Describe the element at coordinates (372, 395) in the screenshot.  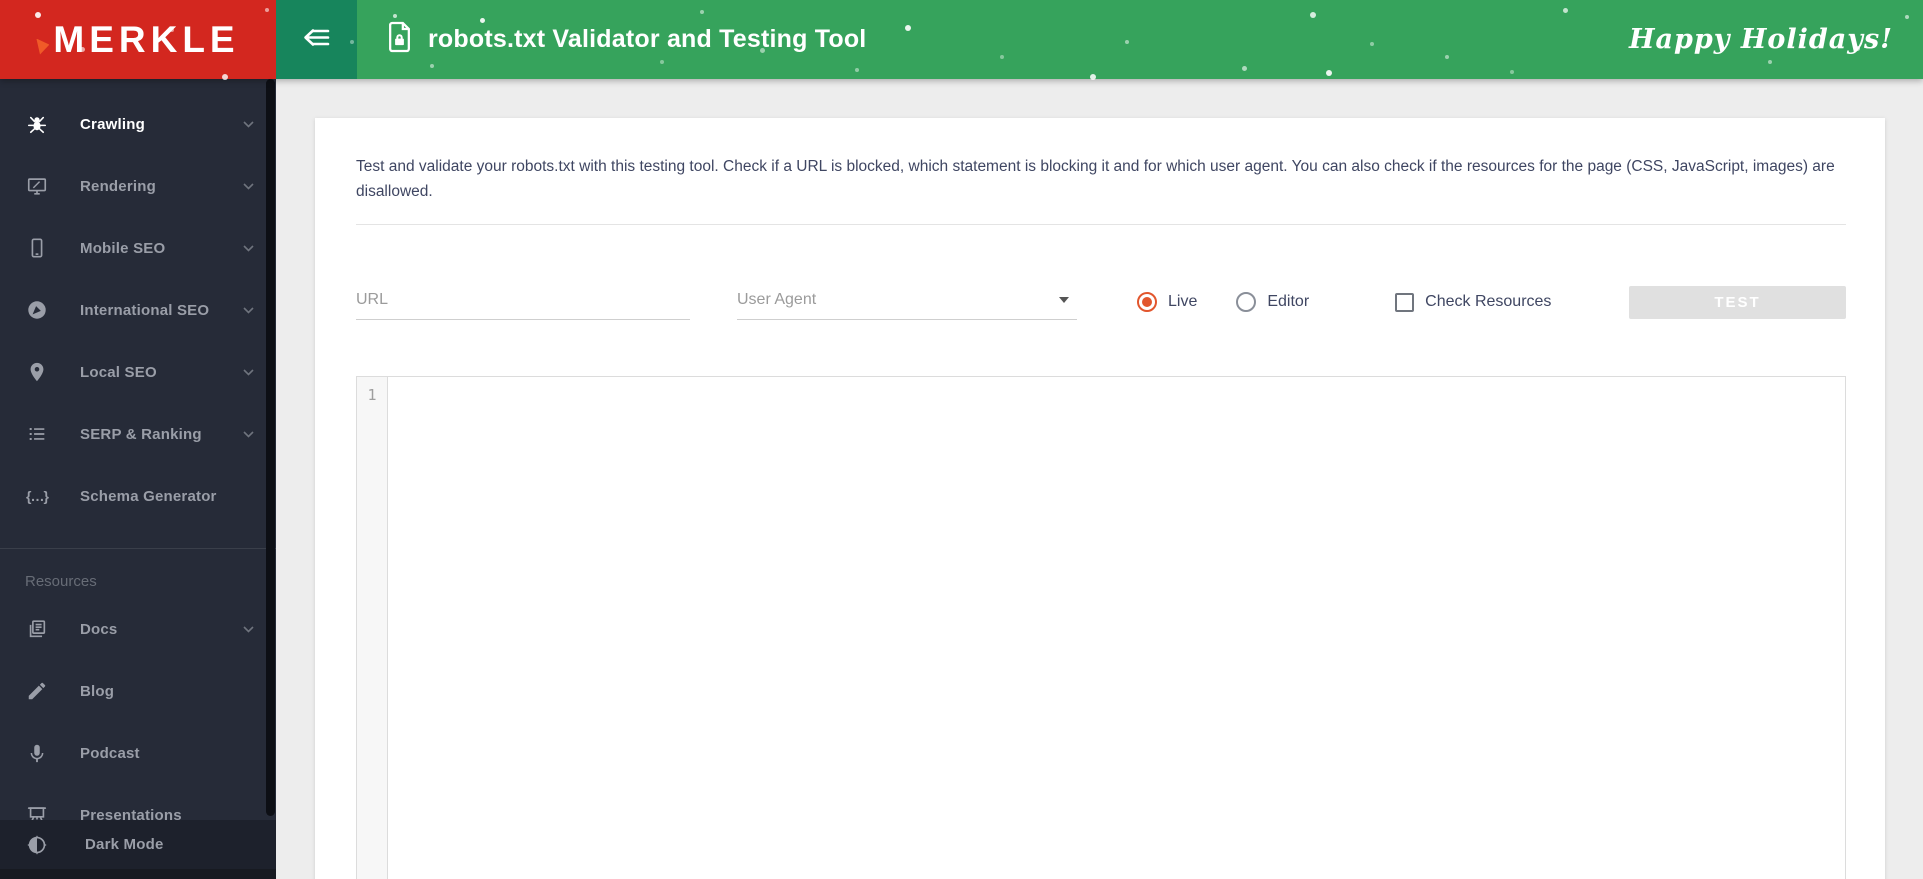
I see `line-number: 1` at that location.